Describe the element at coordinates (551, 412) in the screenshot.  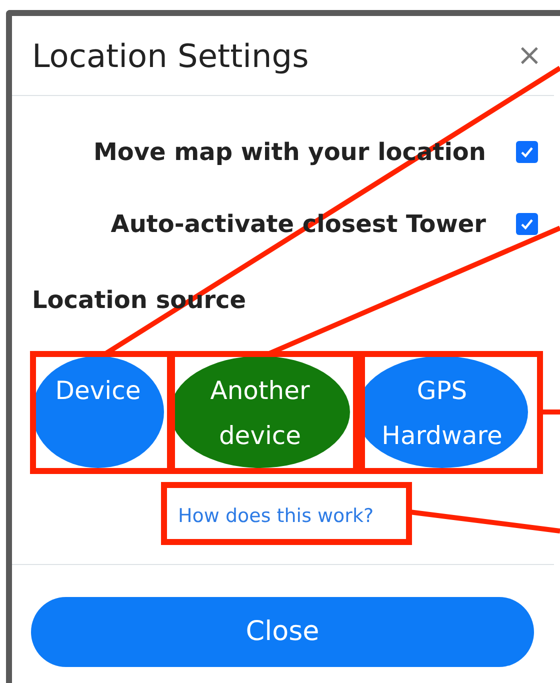
I see `leader-line` at that location.